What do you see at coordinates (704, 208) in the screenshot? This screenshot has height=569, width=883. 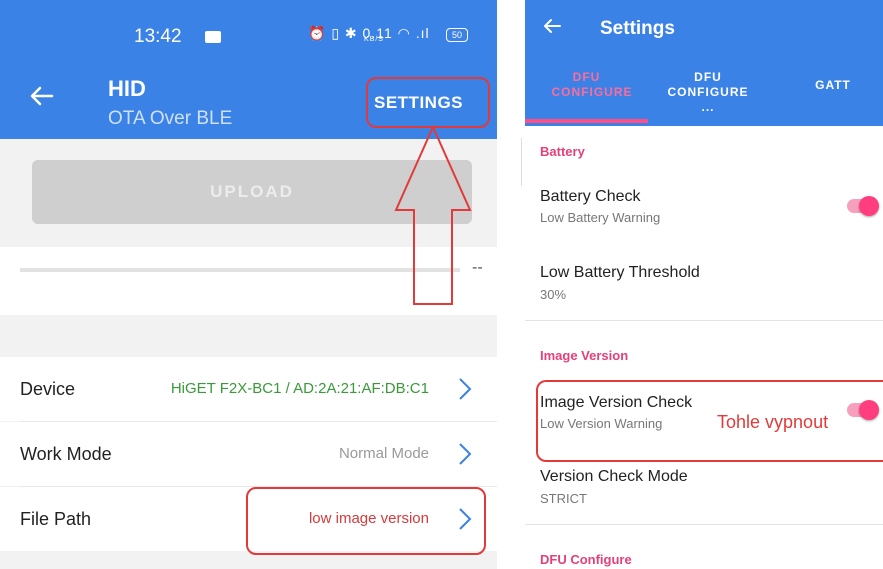 I see `battery-check-item: Battery Check Low Battery Warning` at bounding box center [704, 208].